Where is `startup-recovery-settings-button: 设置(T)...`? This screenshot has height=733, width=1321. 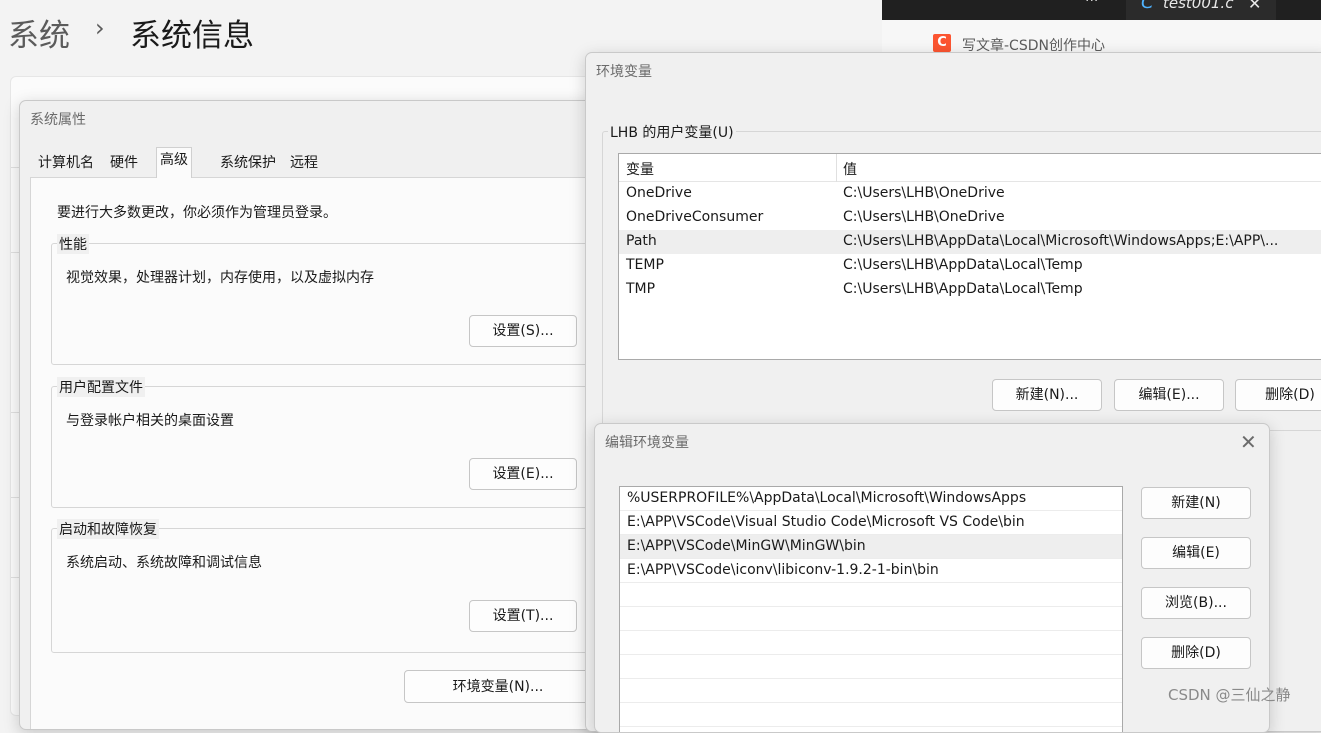
startup-recovery-settings-button: 设置(T)... is located at coordinates (523, 616).